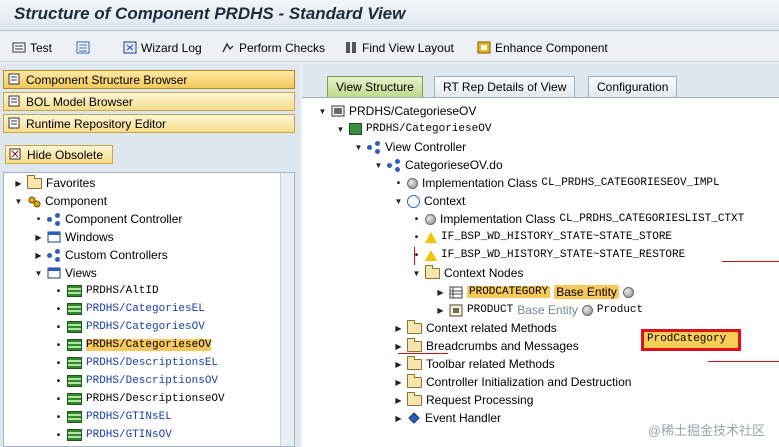  I want to click on base-entity-label: Base Entity, so click(586, 292).